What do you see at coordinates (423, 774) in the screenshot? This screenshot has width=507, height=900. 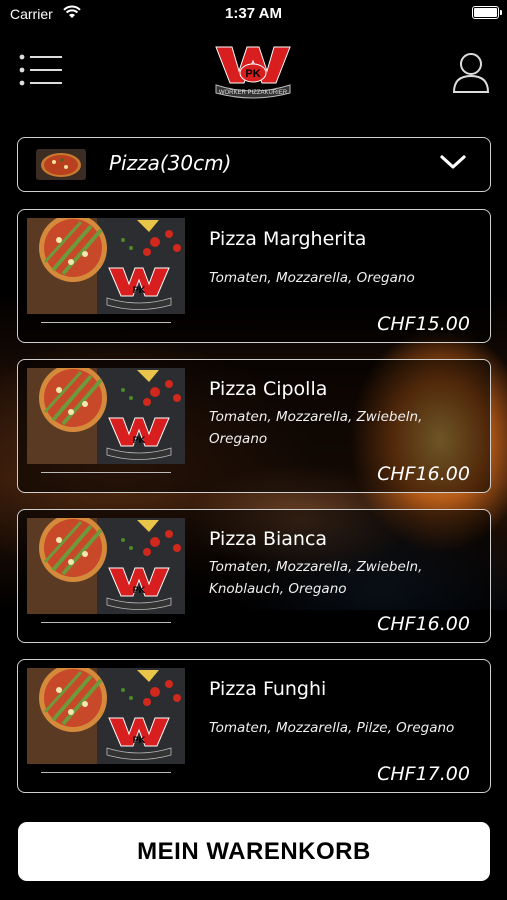 I see `product-price: CHF17.00` at bounding box center [423, 774].